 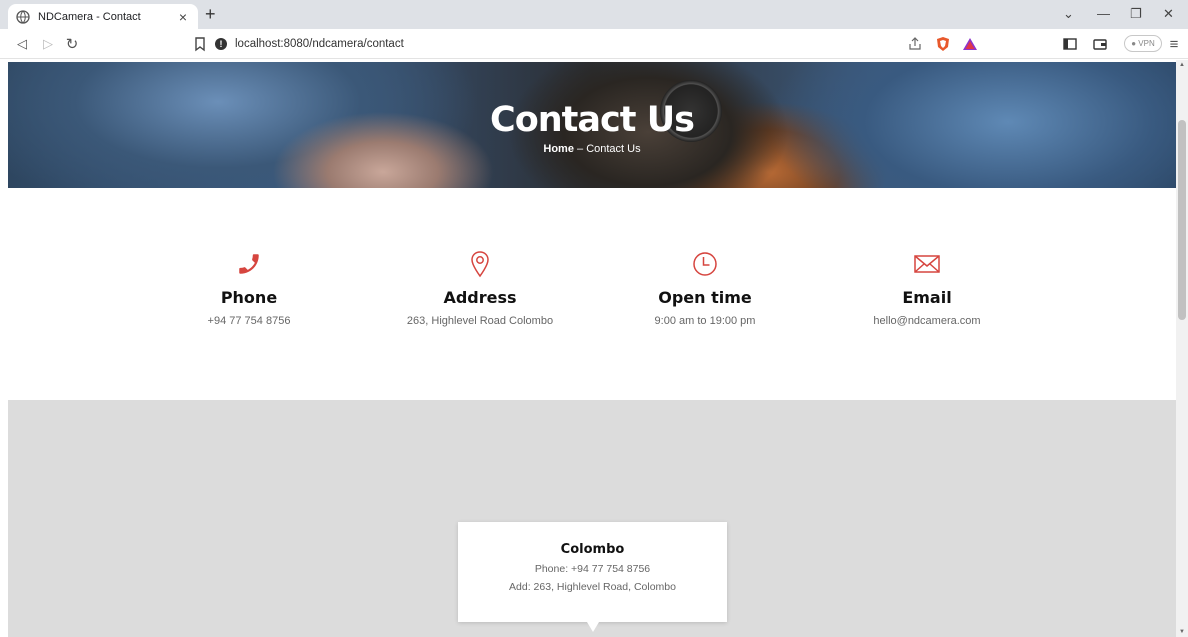 What do you see at coordinates (249, 321) in the screenshot?
I see `contact-info-value: +94 77 754 8756` at bounding box center [249, 321].